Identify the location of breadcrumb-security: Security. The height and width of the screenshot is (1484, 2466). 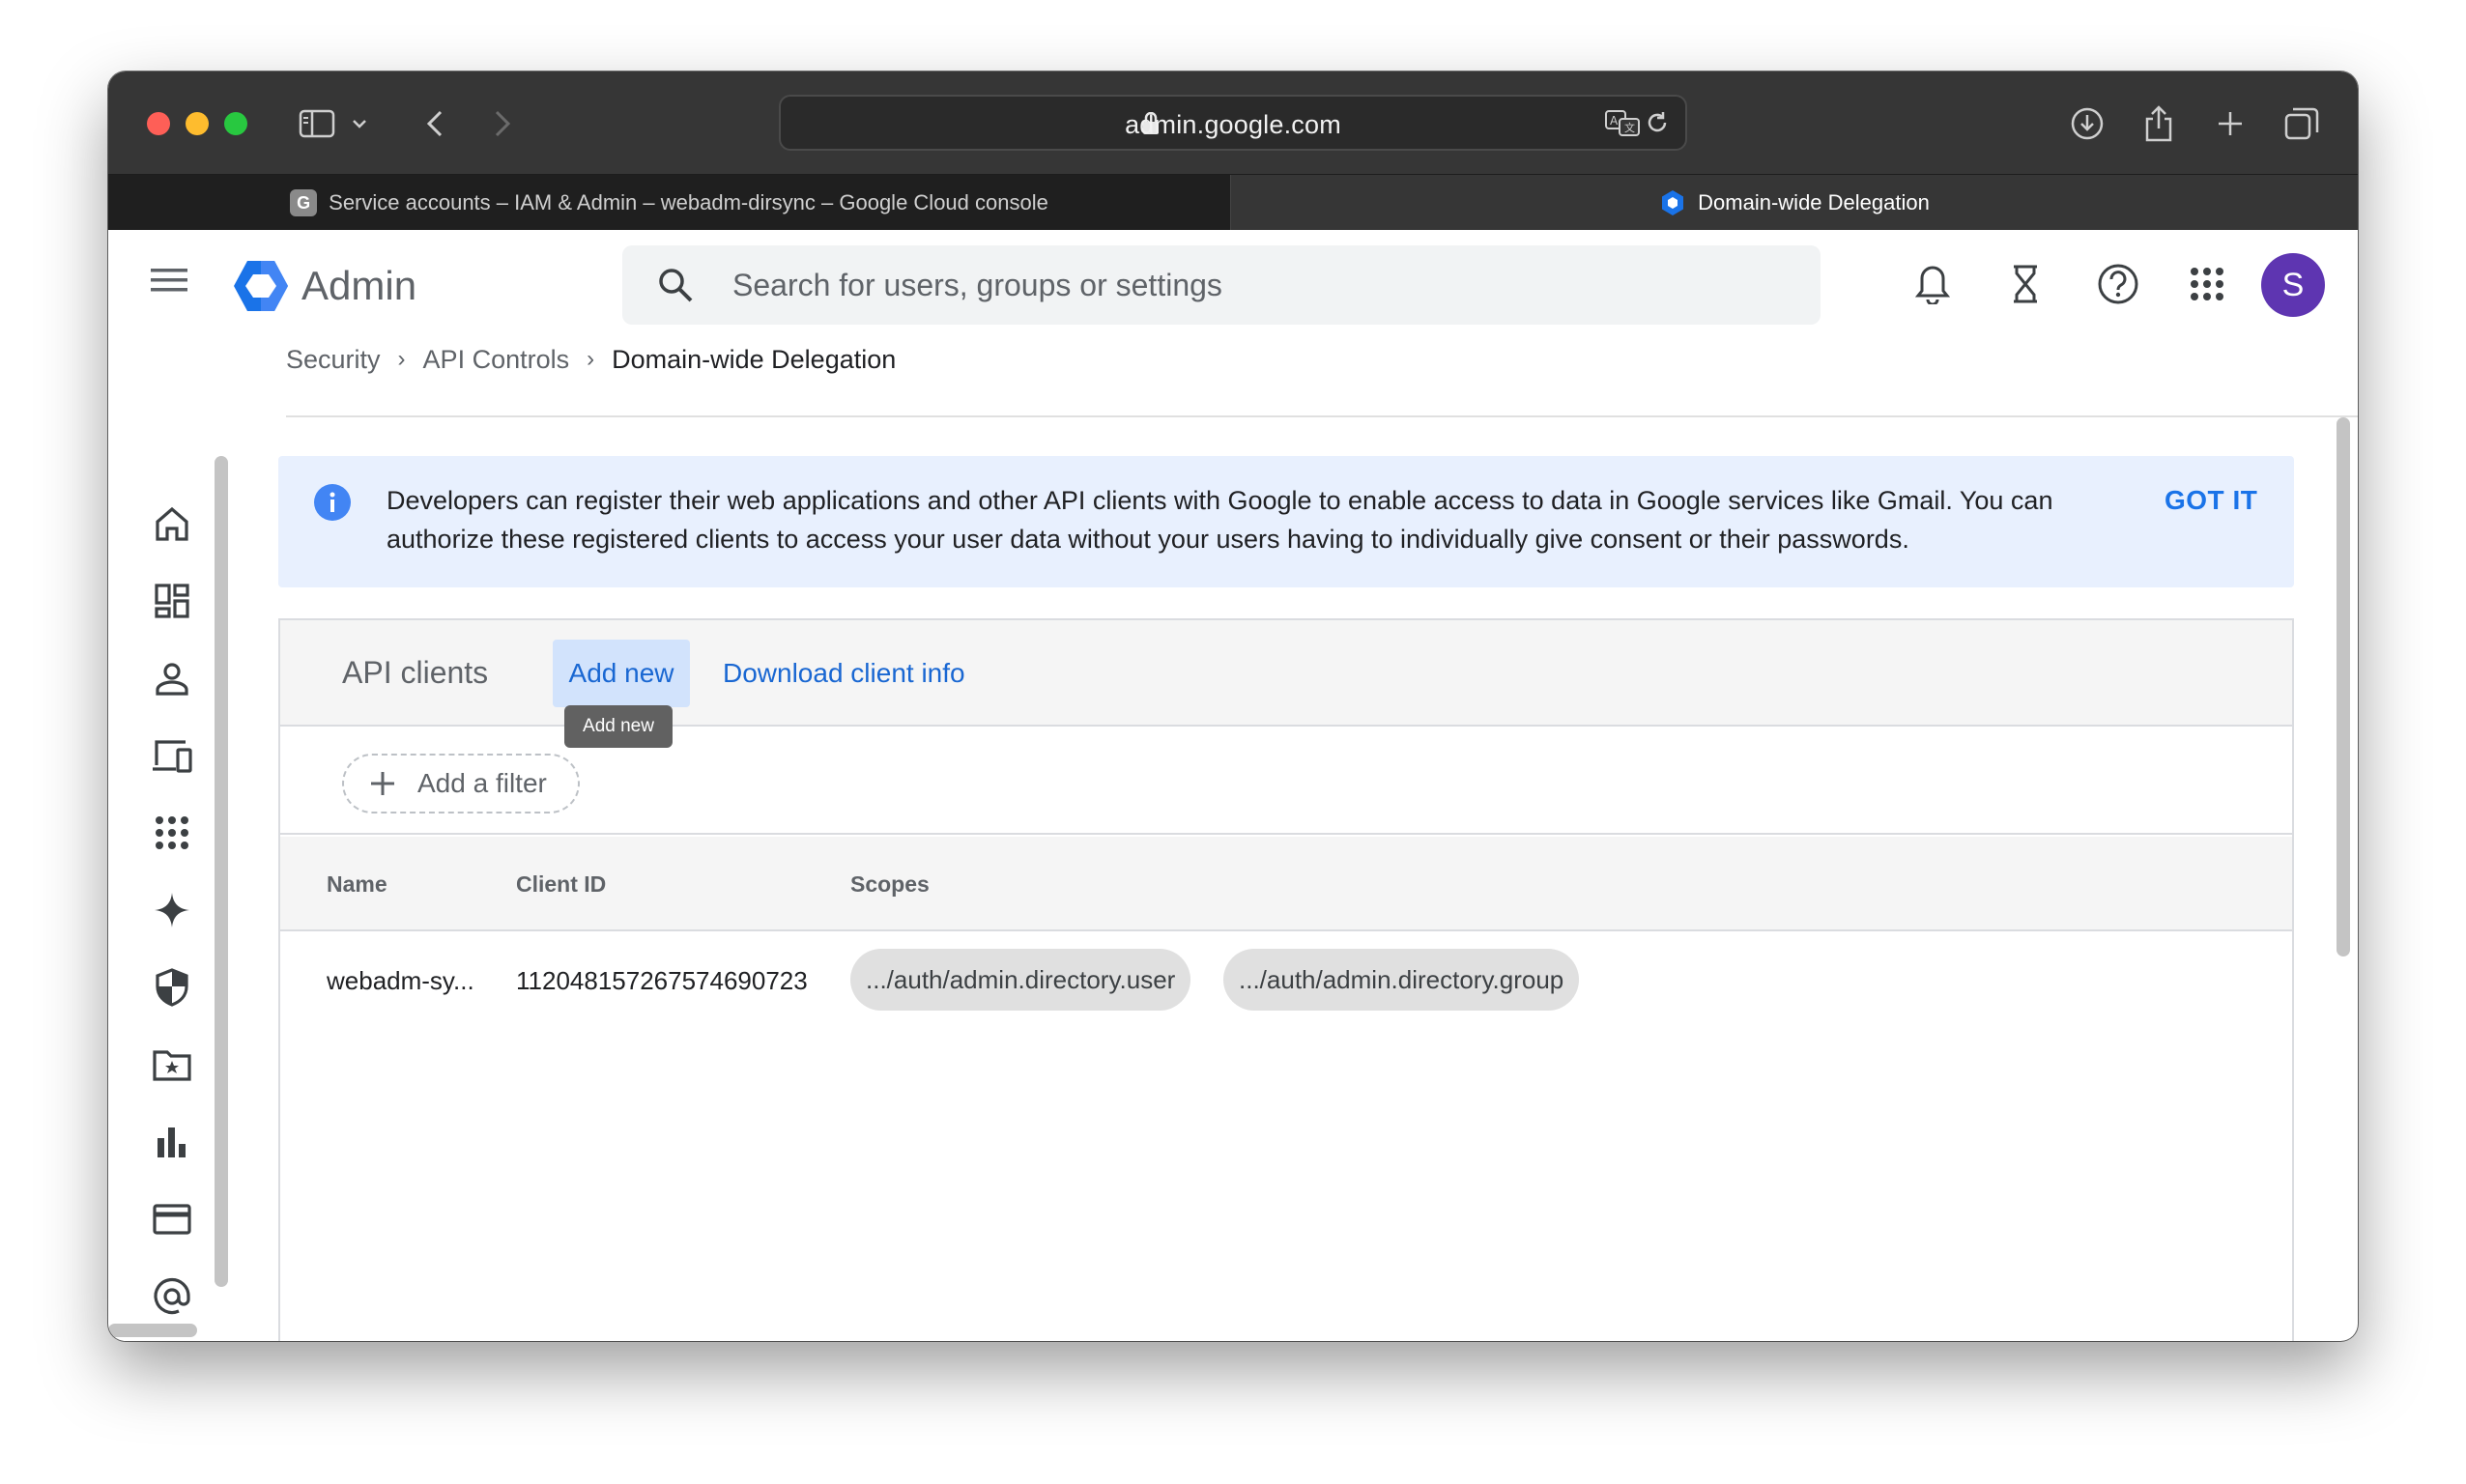
(333, 360).